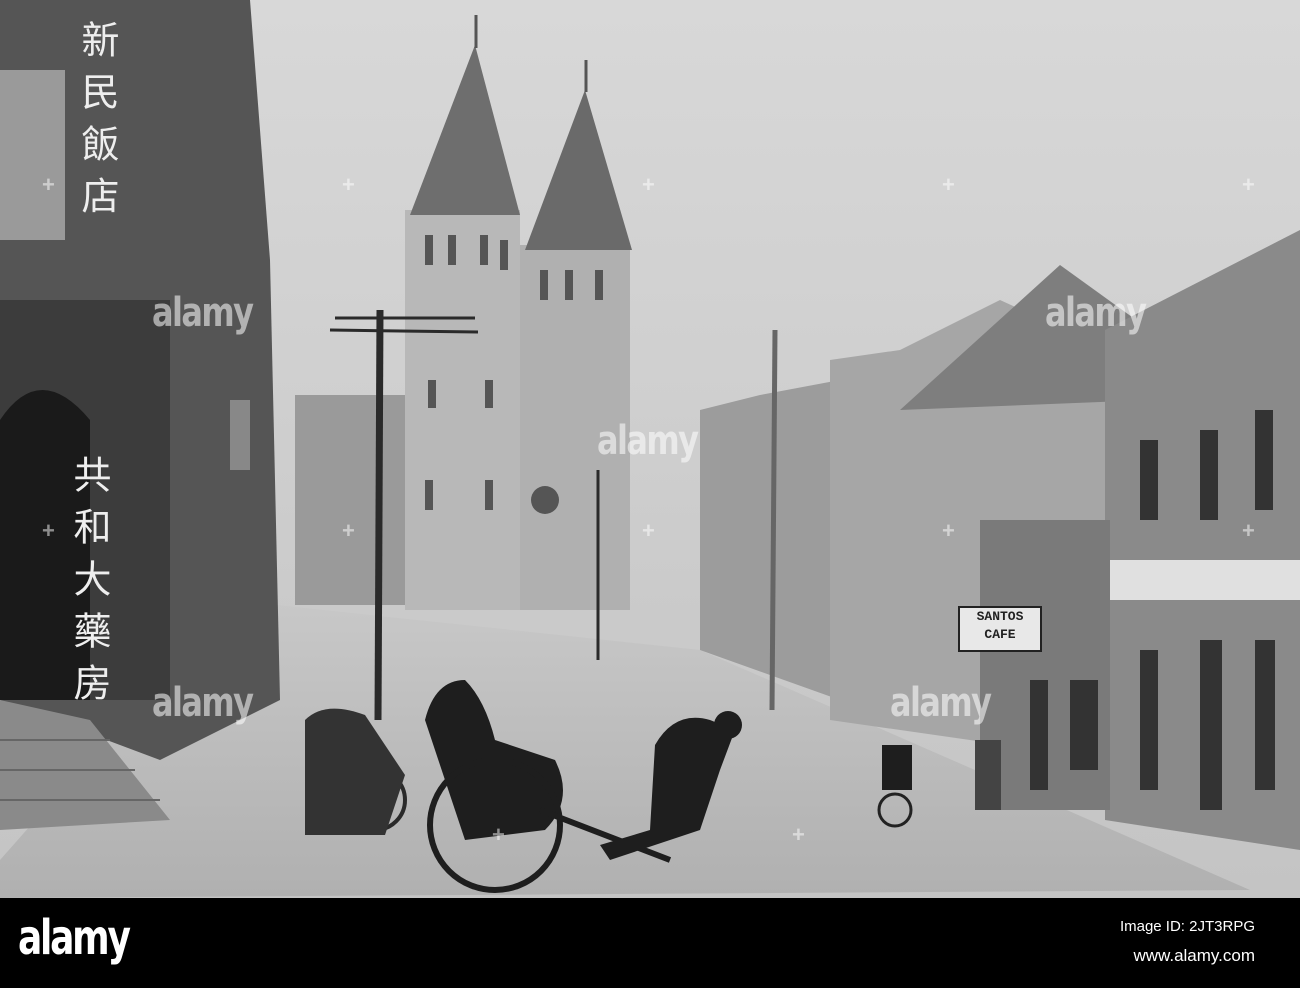 Image resolution: width=1300 pixels, height=988 pixels. Describe the element at coordinates (97, 124) in the screenshot. I see `hotel-sign: 新民飯店` at that location.